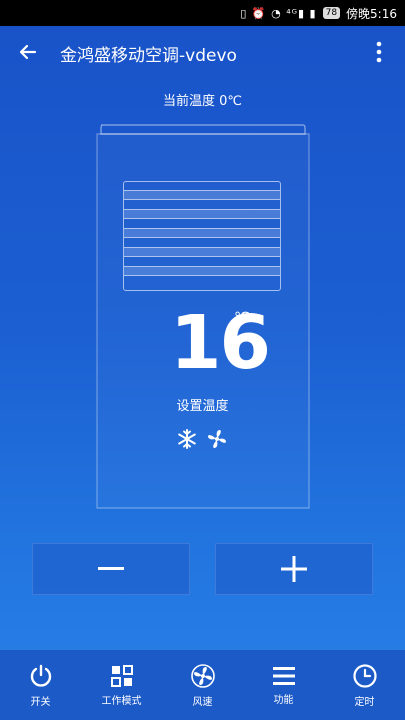  What do you see at coordinates (283, 675) in the screenshot?
I see `menu-icon` at bounding box center [283, 675].